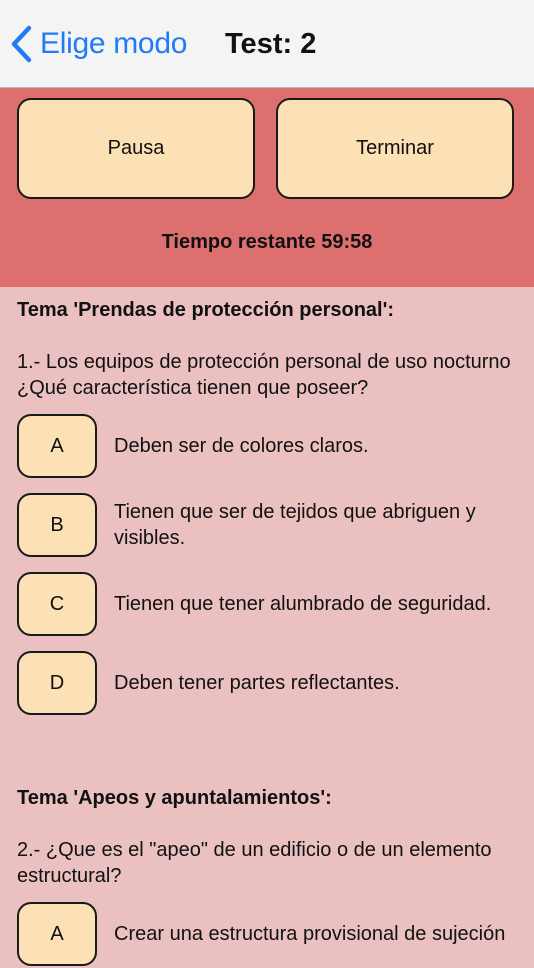  Describe the element at coordinates (57, 683) in the screenshot. I see `answer-button-d: D` at that location.